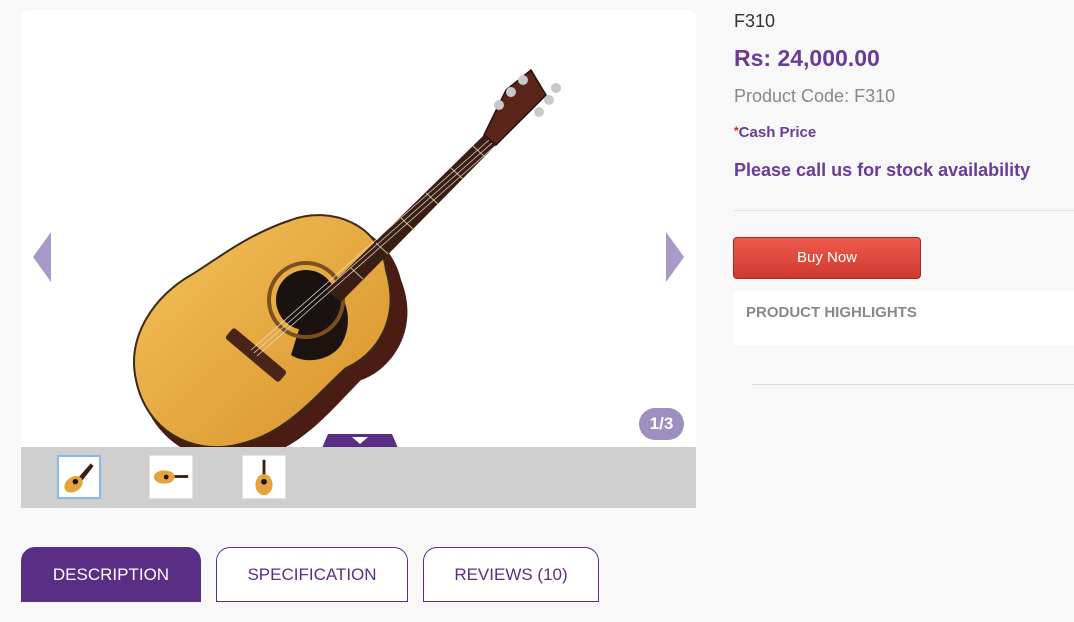 This screenshot has width=1074, height=622. Describe the element at coordinates (312, 574) in the screenshot. I see `tab-specification: SPECIFICATION` at that location.